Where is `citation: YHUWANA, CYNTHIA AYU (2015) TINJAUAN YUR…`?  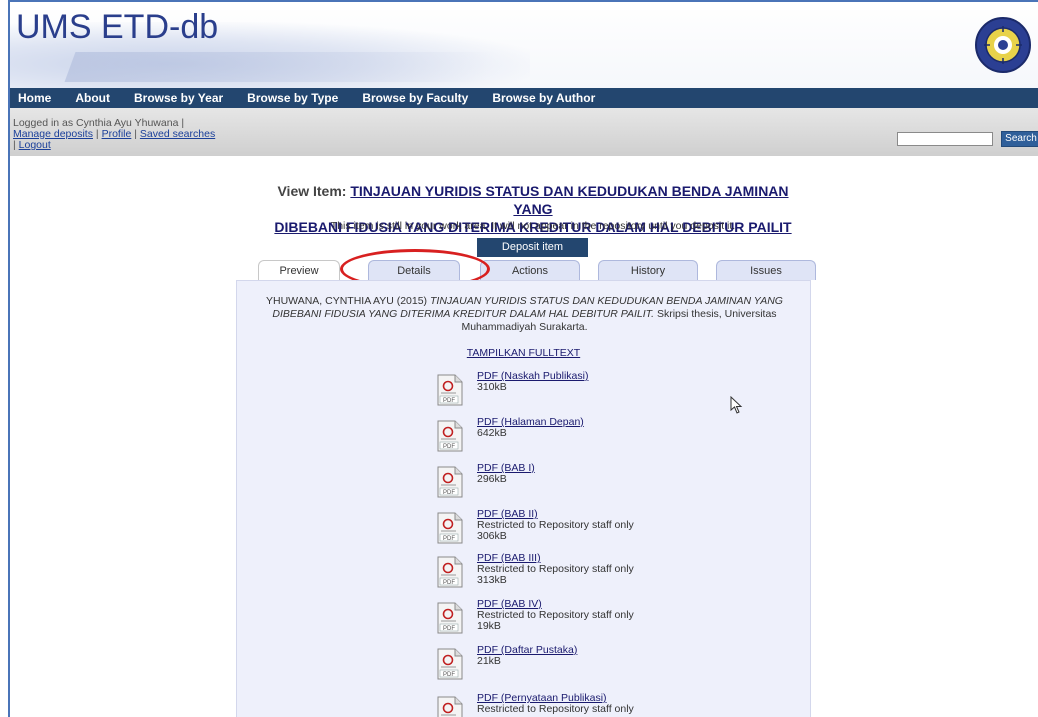 citation: YHUWANA, CYNTHIA AYU (2015) TINJAUAN YUR… is located at coordinates (524, 314).